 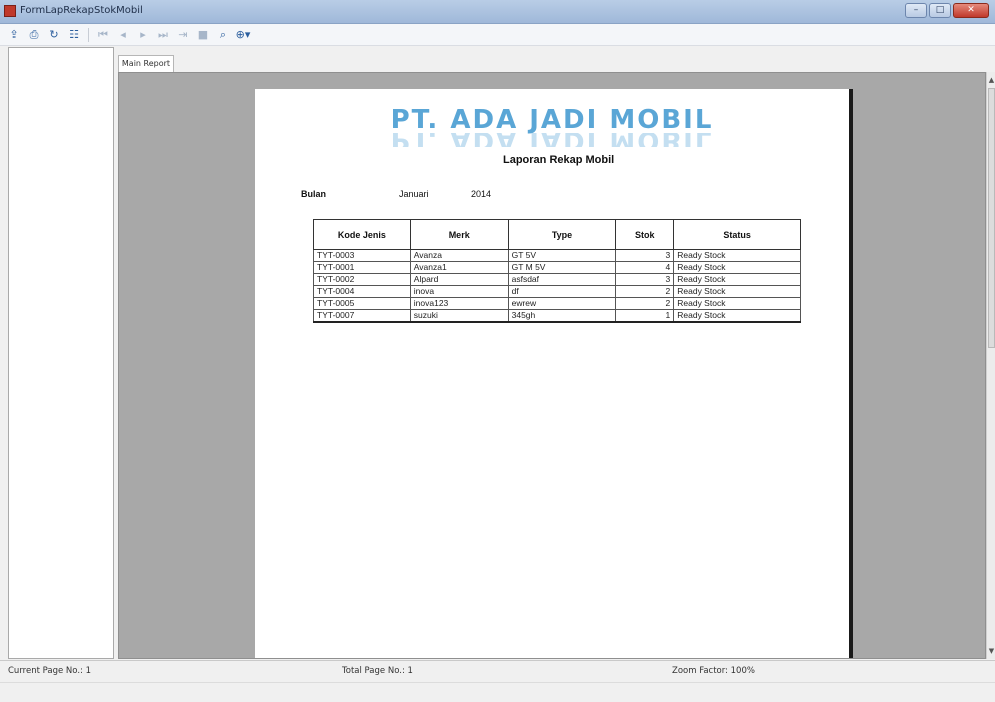 I want to click on next-page-icon: ▸, so click(x=143, y=35).